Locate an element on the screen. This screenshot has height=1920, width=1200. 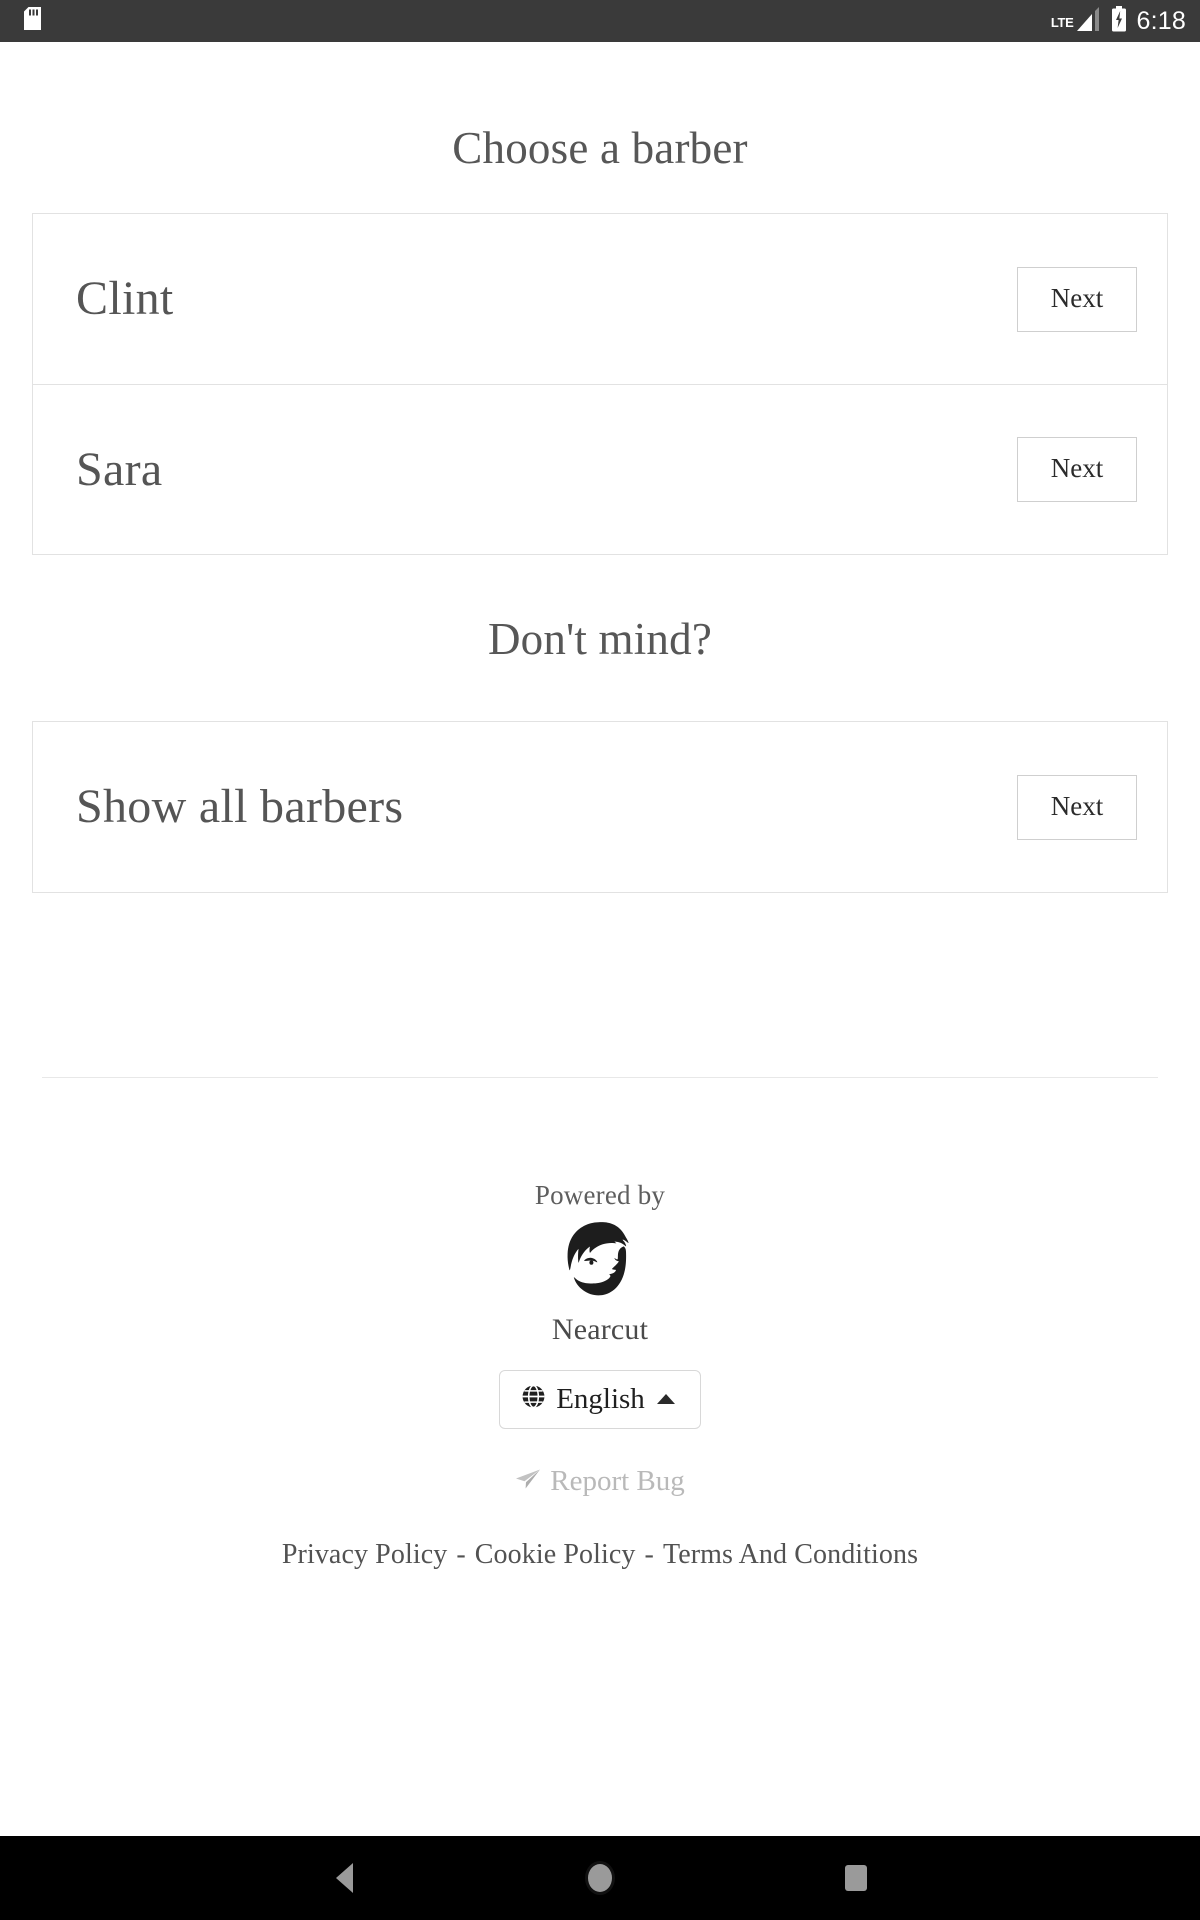
dont-mind-heading: Don't mind? is located at coordinates (600, 639).